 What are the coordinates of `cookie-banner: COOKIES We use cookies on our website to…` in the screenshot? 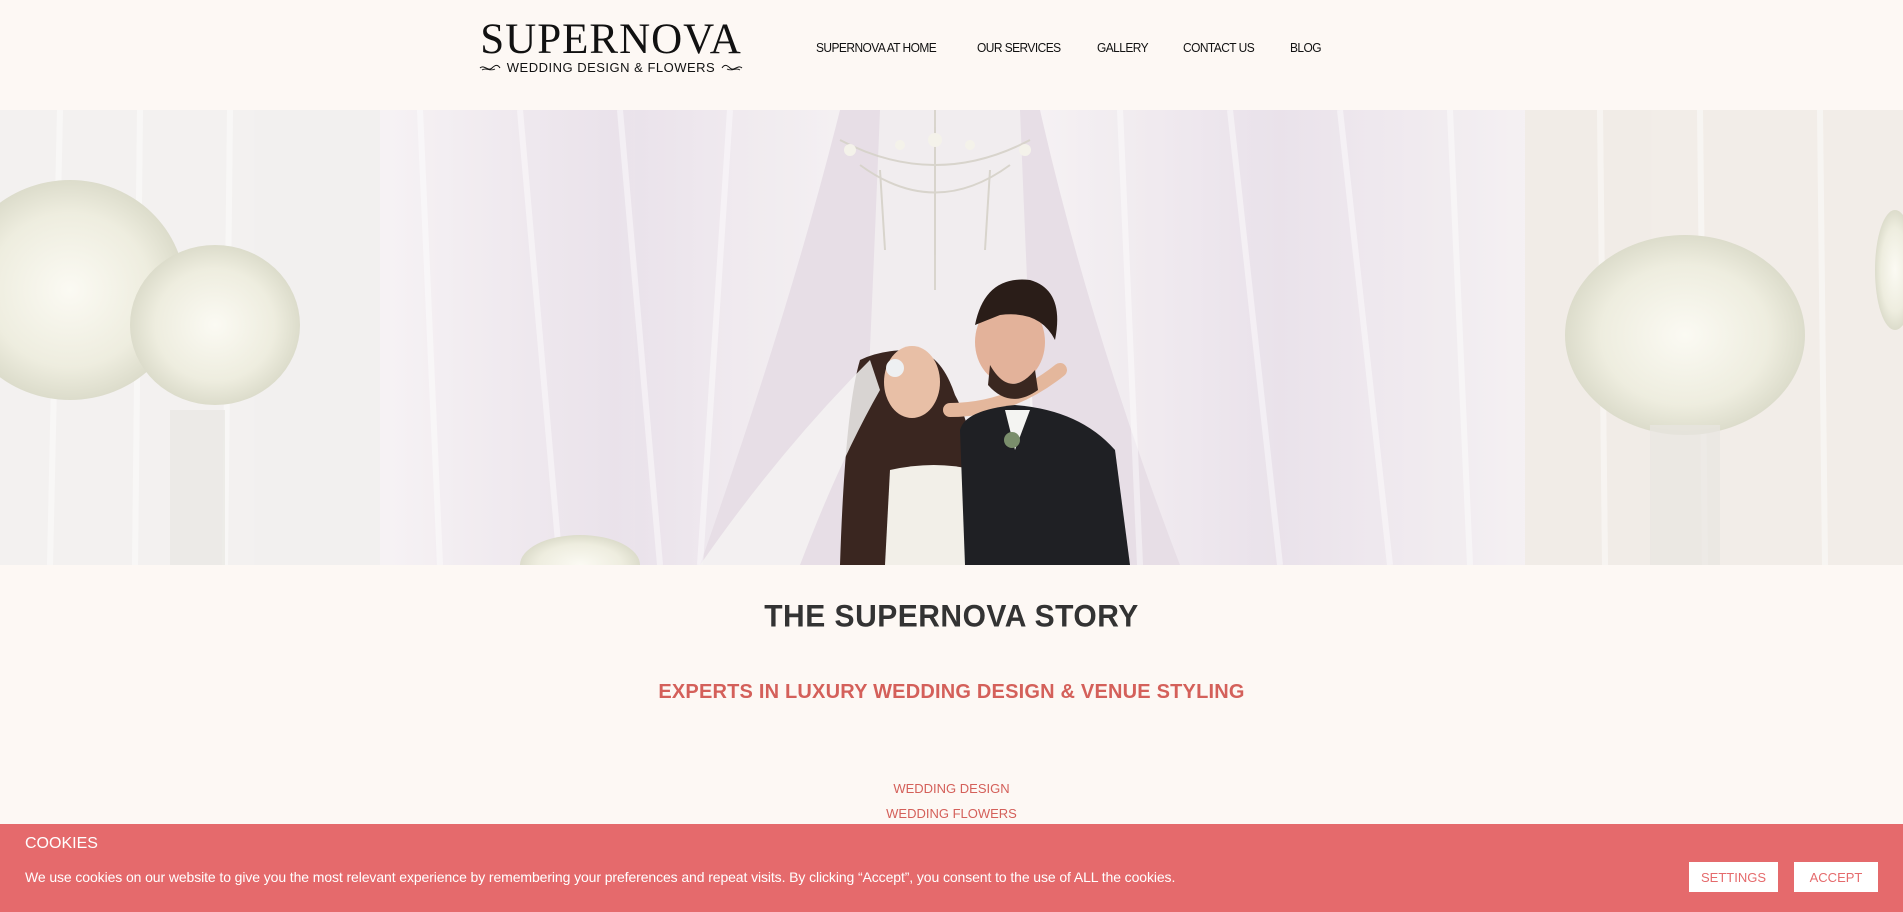 It's located at (951, 868).